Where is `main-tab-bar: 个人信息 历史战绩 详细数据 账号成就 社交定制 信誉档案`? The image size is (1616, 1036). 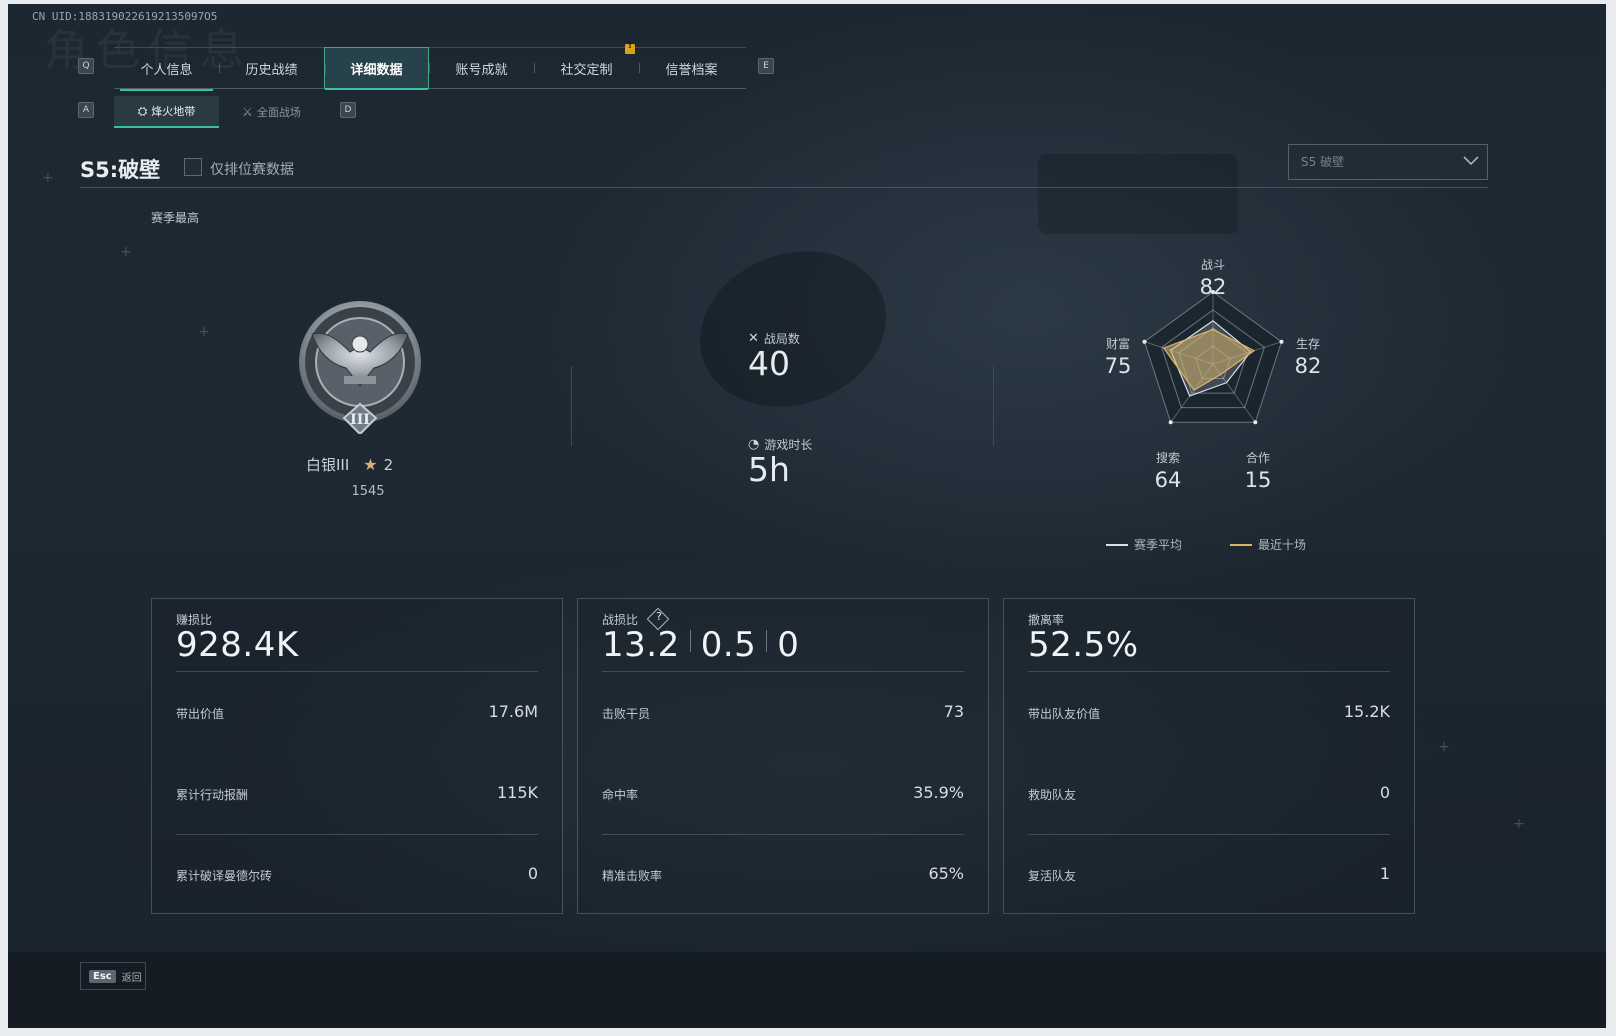 main-tab-bar: 个人信息 历史战绩 详细数据 账号成就 社交定制 信誉档案 is located at coordinates (430, 69).